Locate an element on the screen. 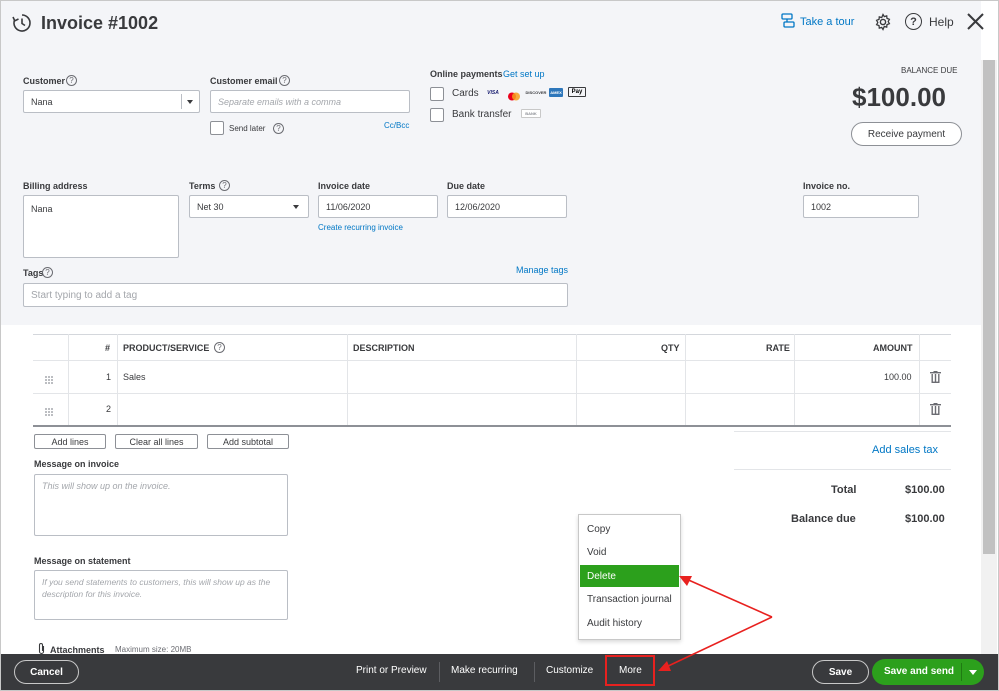 The height and width of the screenshot is (691, 999). table-row-border is located at coordinates (492, 393).